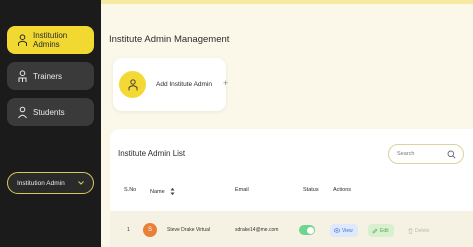 This screenshot has height=247, width=473. I want to click on column-header-email: Email, so click(242, 190).